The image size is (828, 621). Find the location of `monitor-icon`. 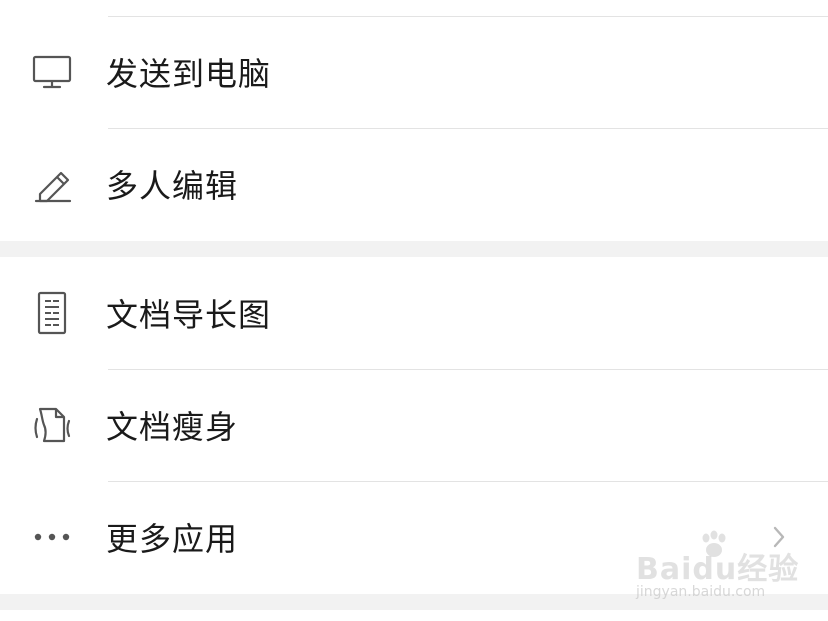

monitor-icon is located at coordinates (52, 72).